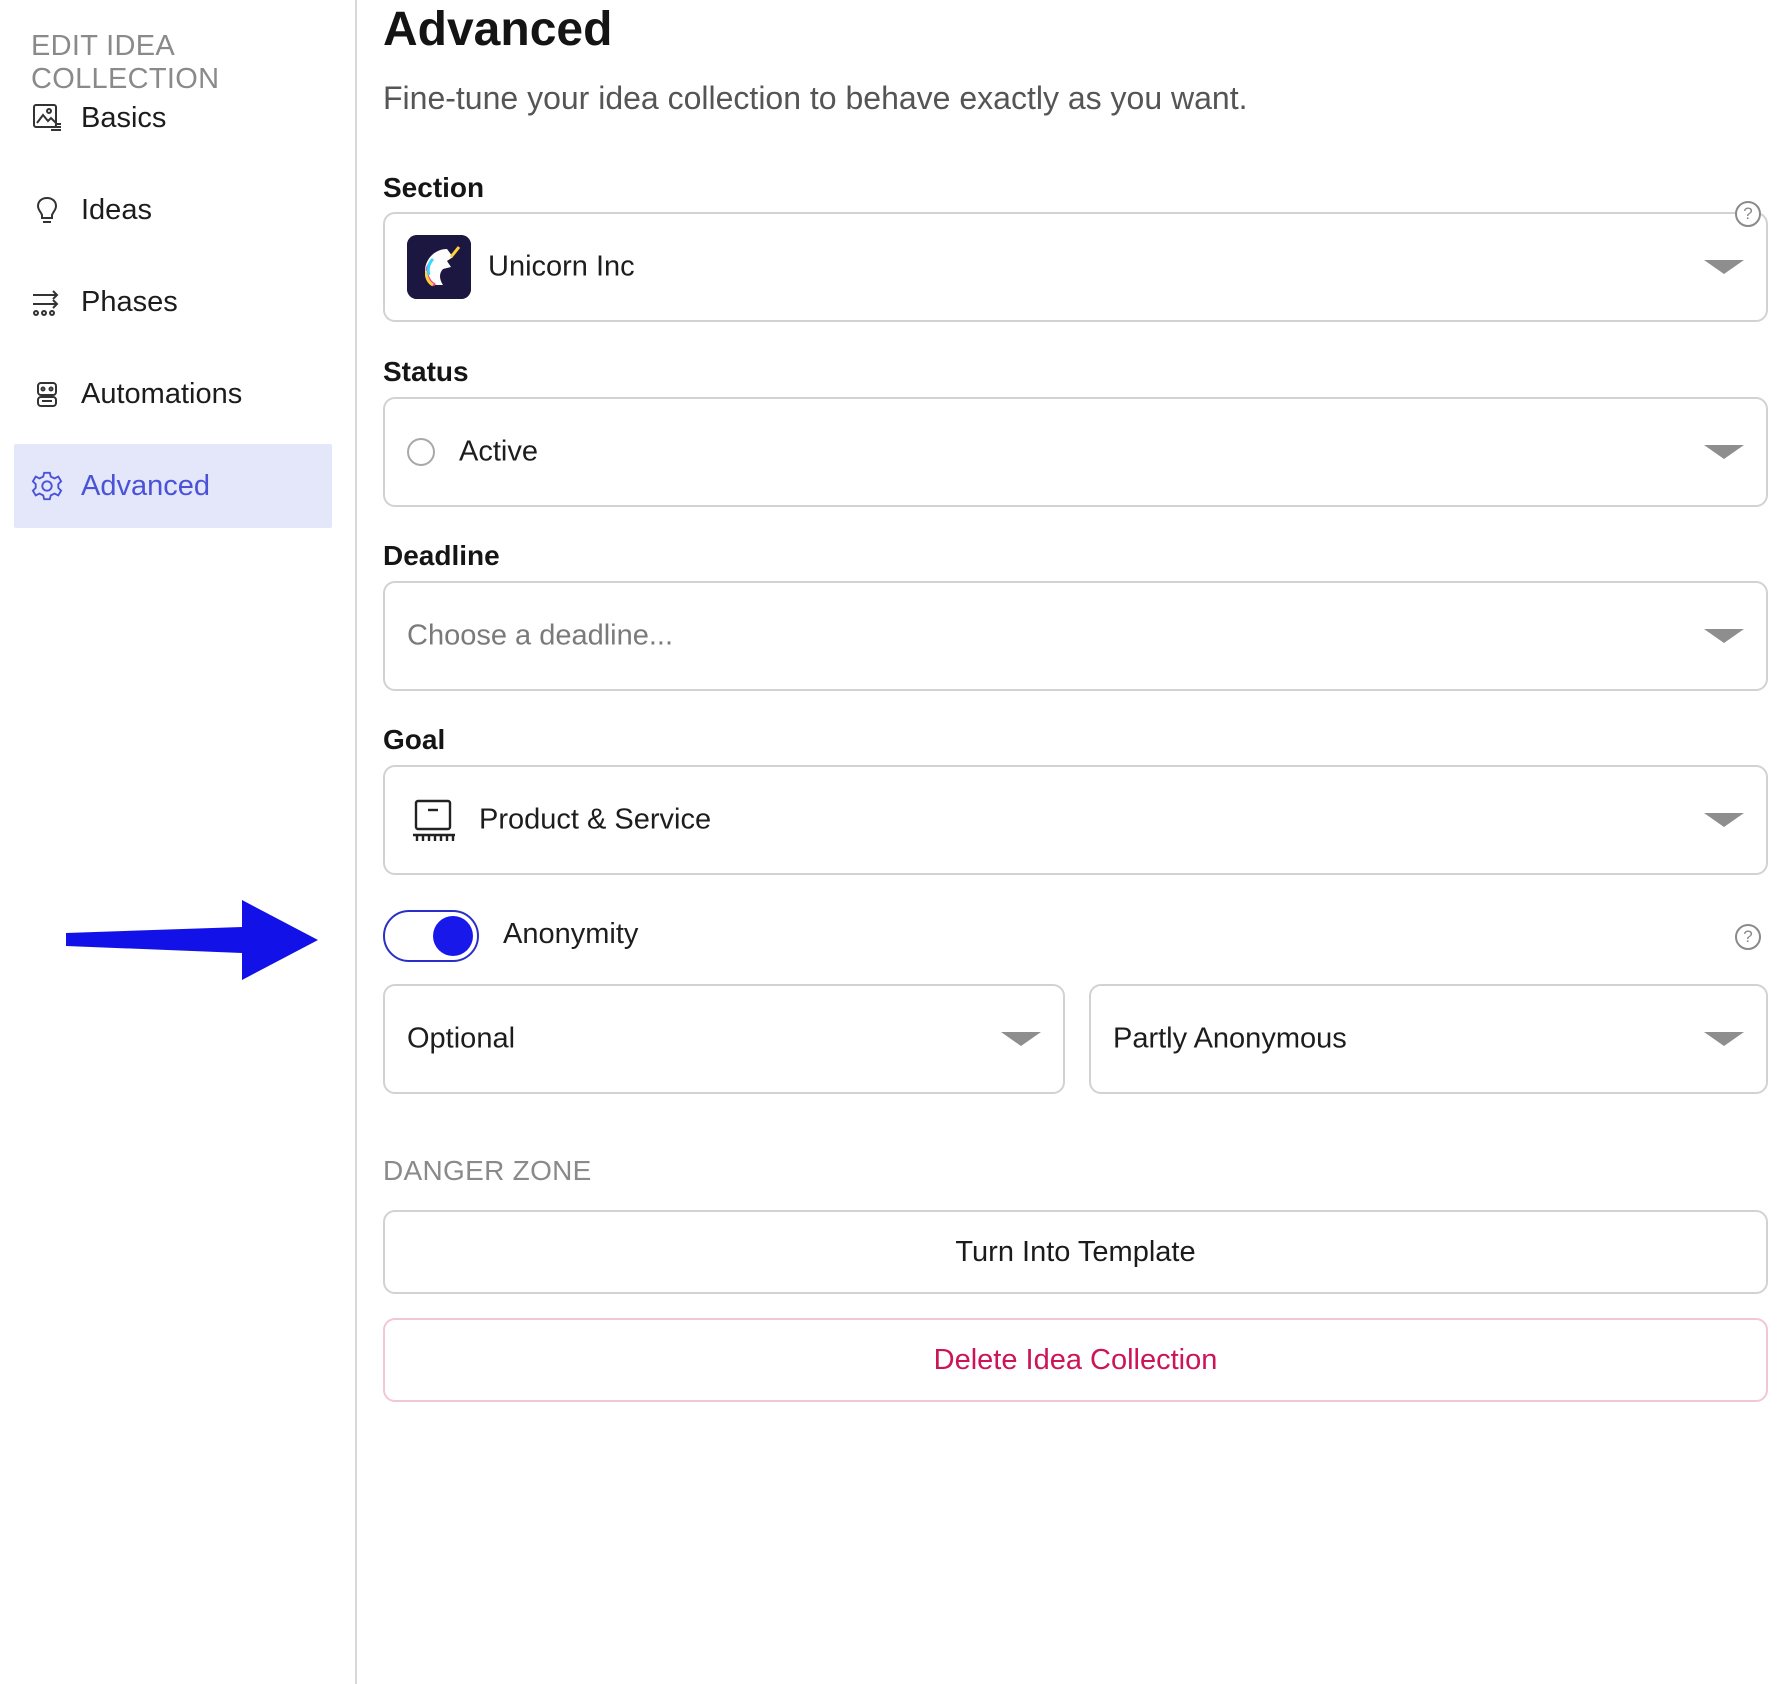 This screenshot has width=1785, height=1684. What do you see at coordinates (498, 451) in the screenshot?
I see `status-value: Active` at bounding box center [498, 451].